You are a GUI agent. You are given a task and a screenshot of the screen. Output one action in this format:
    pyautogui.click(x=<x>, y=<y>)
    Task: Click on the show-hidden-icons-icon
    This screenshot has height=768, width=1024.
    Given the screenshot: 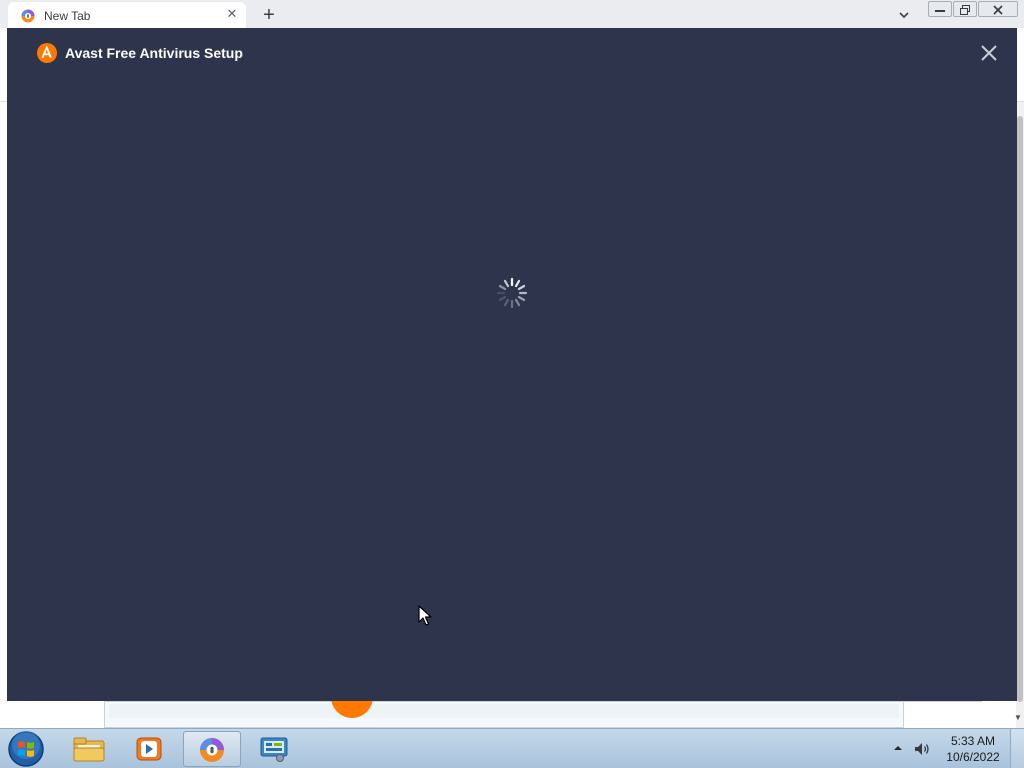 What is the action you would take?
    pyautogui.click(x=898, y=748)
    